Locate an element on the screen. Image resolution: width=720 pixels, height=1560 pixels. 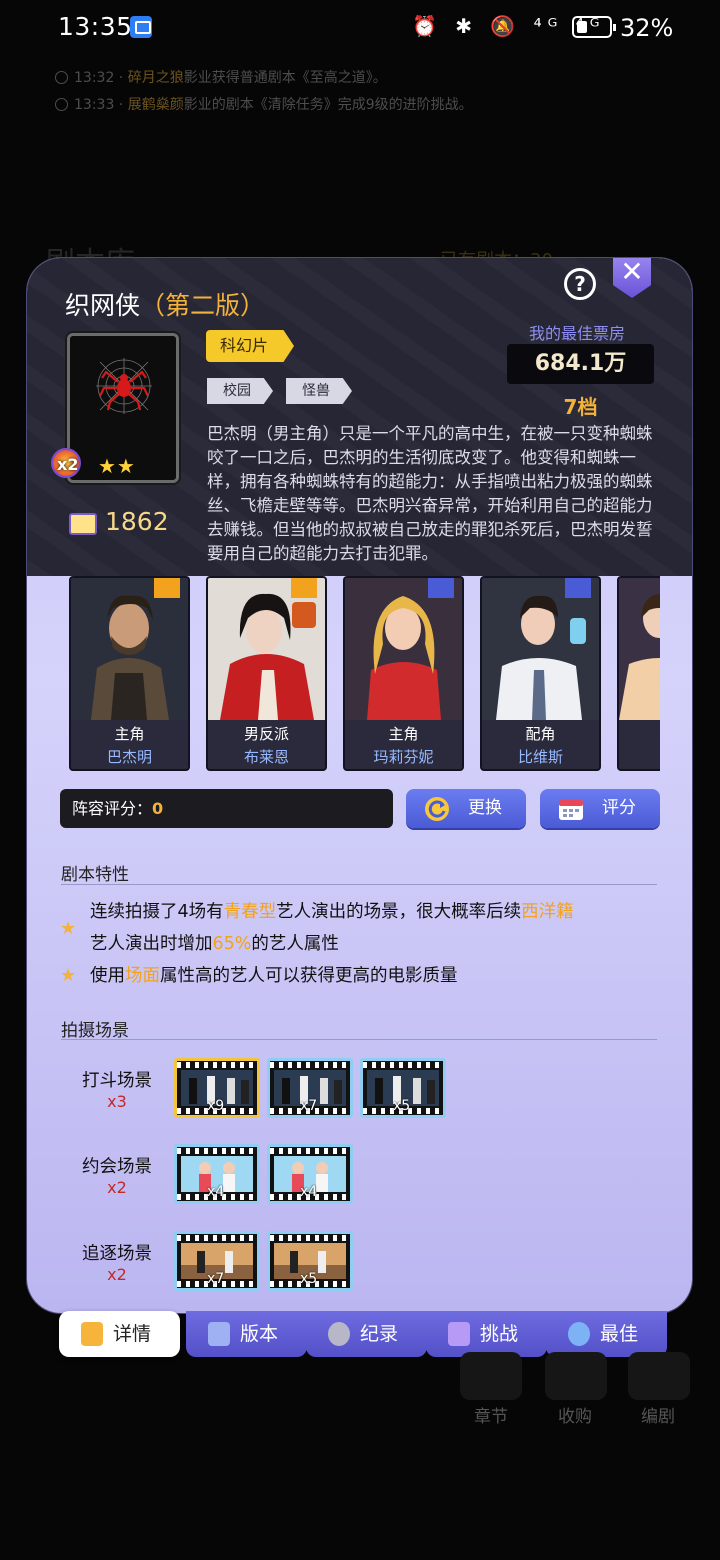
help-icon: ? is located at coordinates (580, 284).